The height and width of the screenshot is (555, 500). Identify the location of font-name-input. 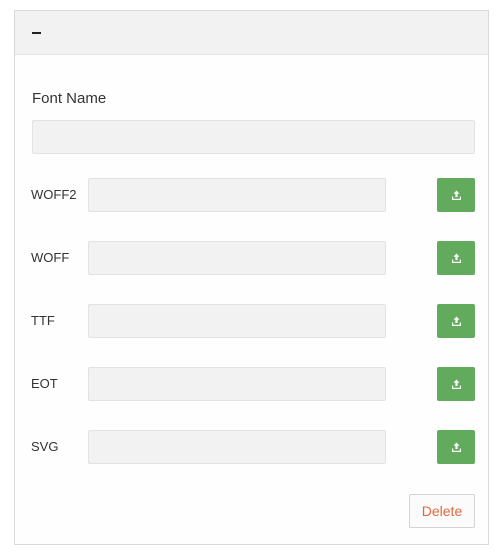
(253, 137).